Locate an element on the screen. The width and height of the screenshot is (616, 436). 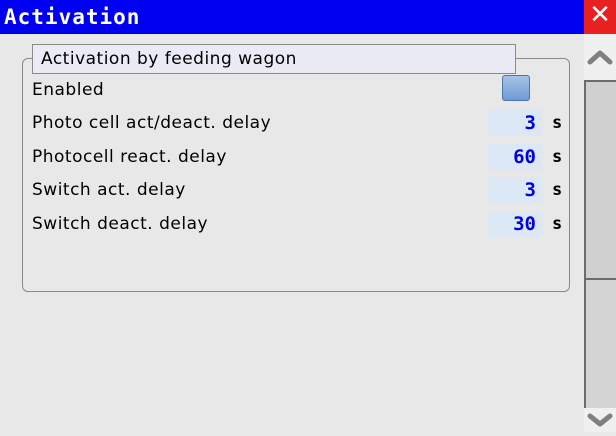
photo-cell-delay-unit: s is located at coordinates (557, 123).